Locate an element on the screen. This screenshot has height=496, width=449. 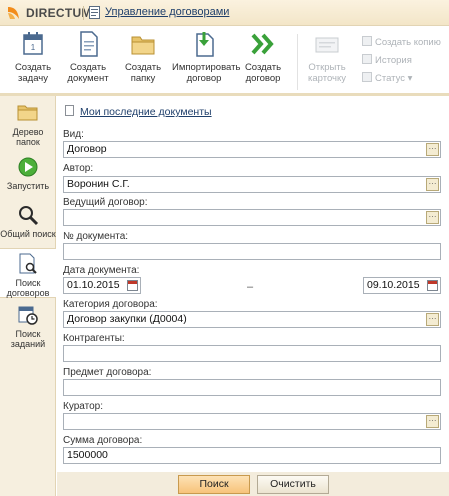
app-title-link: Управление договорами is located at coordinates (167, 12).